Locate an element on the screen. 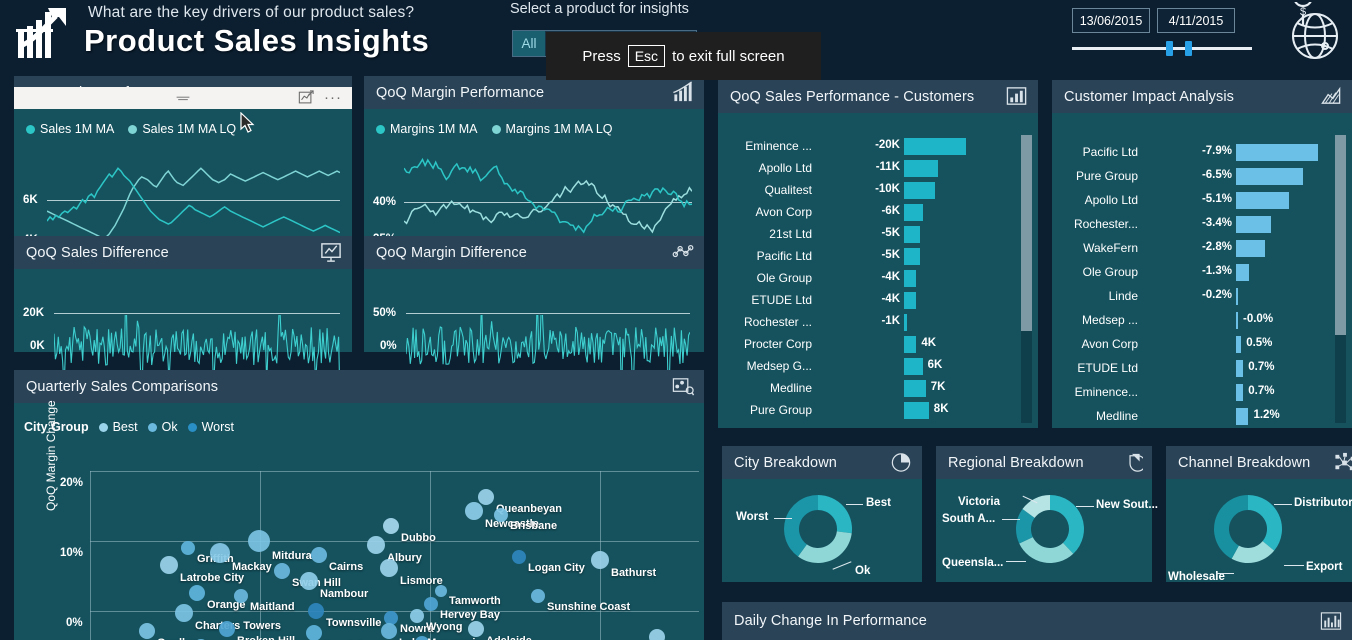  bar-row: Procter Corp 4K is located at coordinates (878, 344).